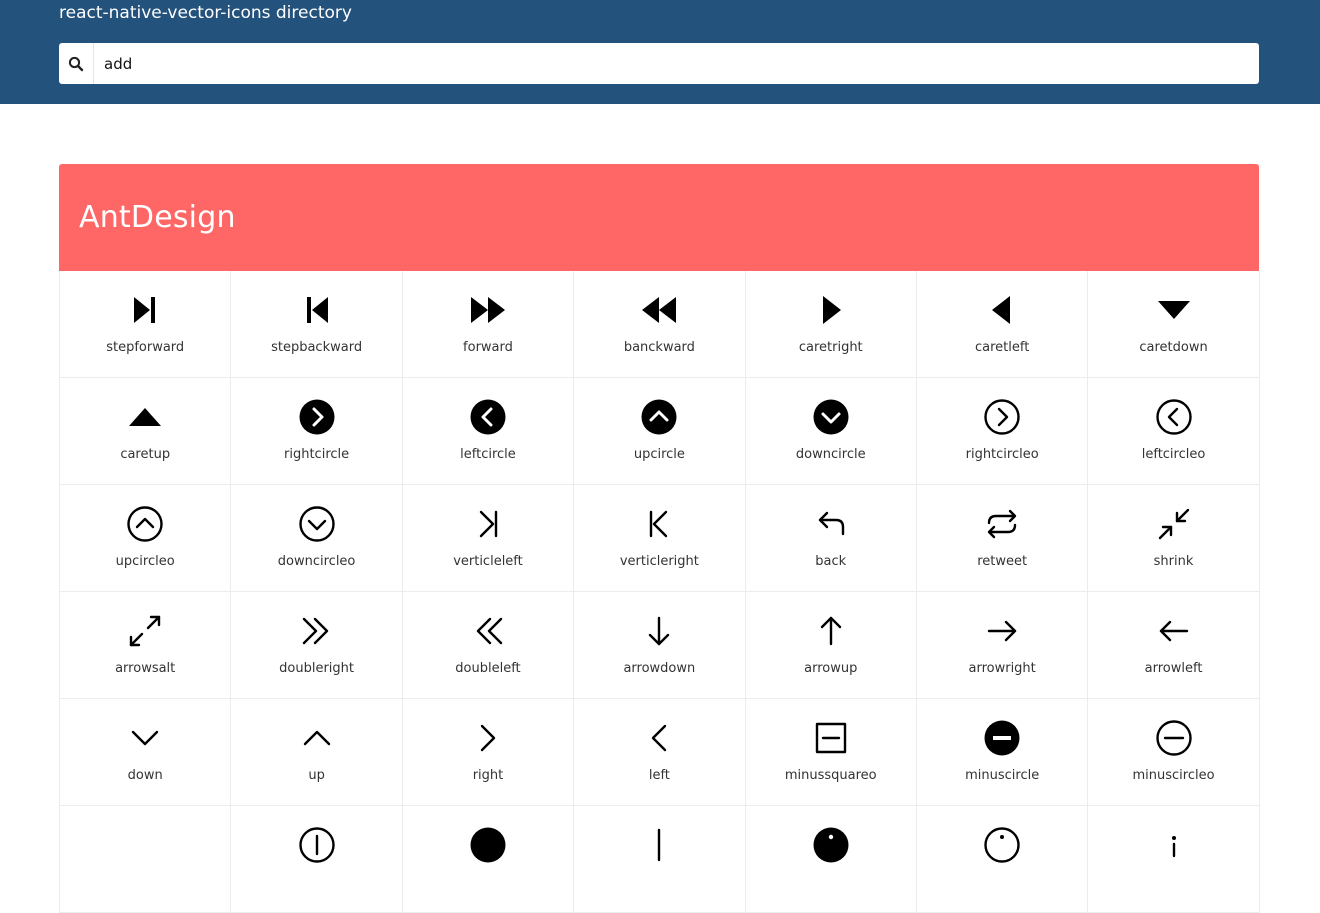 The height and width of the screenshot is (913, 1320). What do you see at coordinates (488, 631) in the screenshot?
I see `doubleleft-icon` at bounding box center [488, 631].